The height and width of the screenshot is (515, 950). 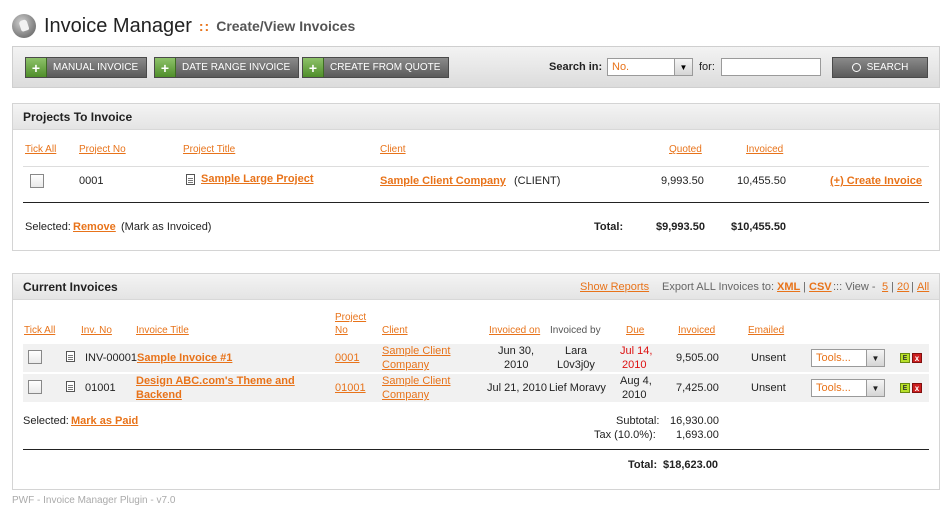 What do you see at coordinates (443, 181) in the screenshot?
I see `client-link: Sample Client Company` at bounding box center [443, 181].